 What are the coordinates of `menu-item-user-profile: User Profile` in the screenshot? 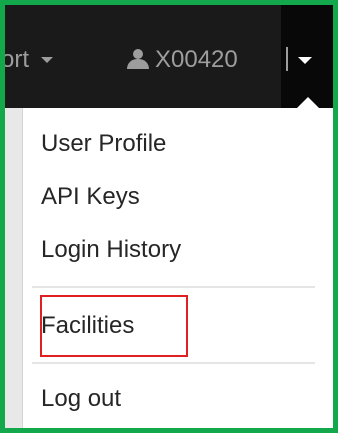 It's located at (103, 144).